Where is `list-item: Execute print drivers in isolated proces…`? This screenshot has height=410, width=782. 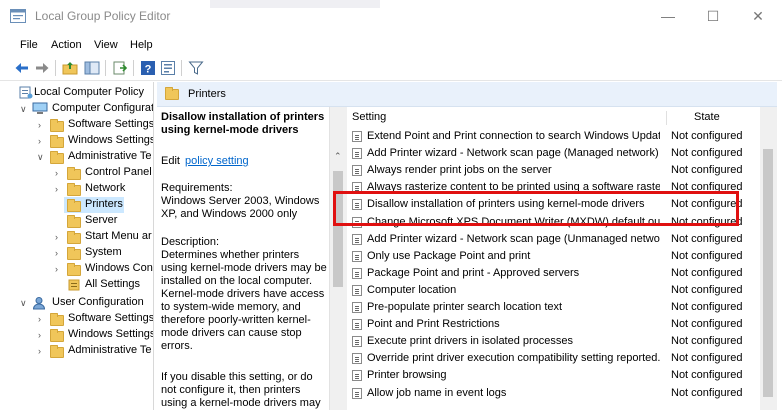
list-item: Execute print drivers in isolated proces… is located at coordinates (553, 341).